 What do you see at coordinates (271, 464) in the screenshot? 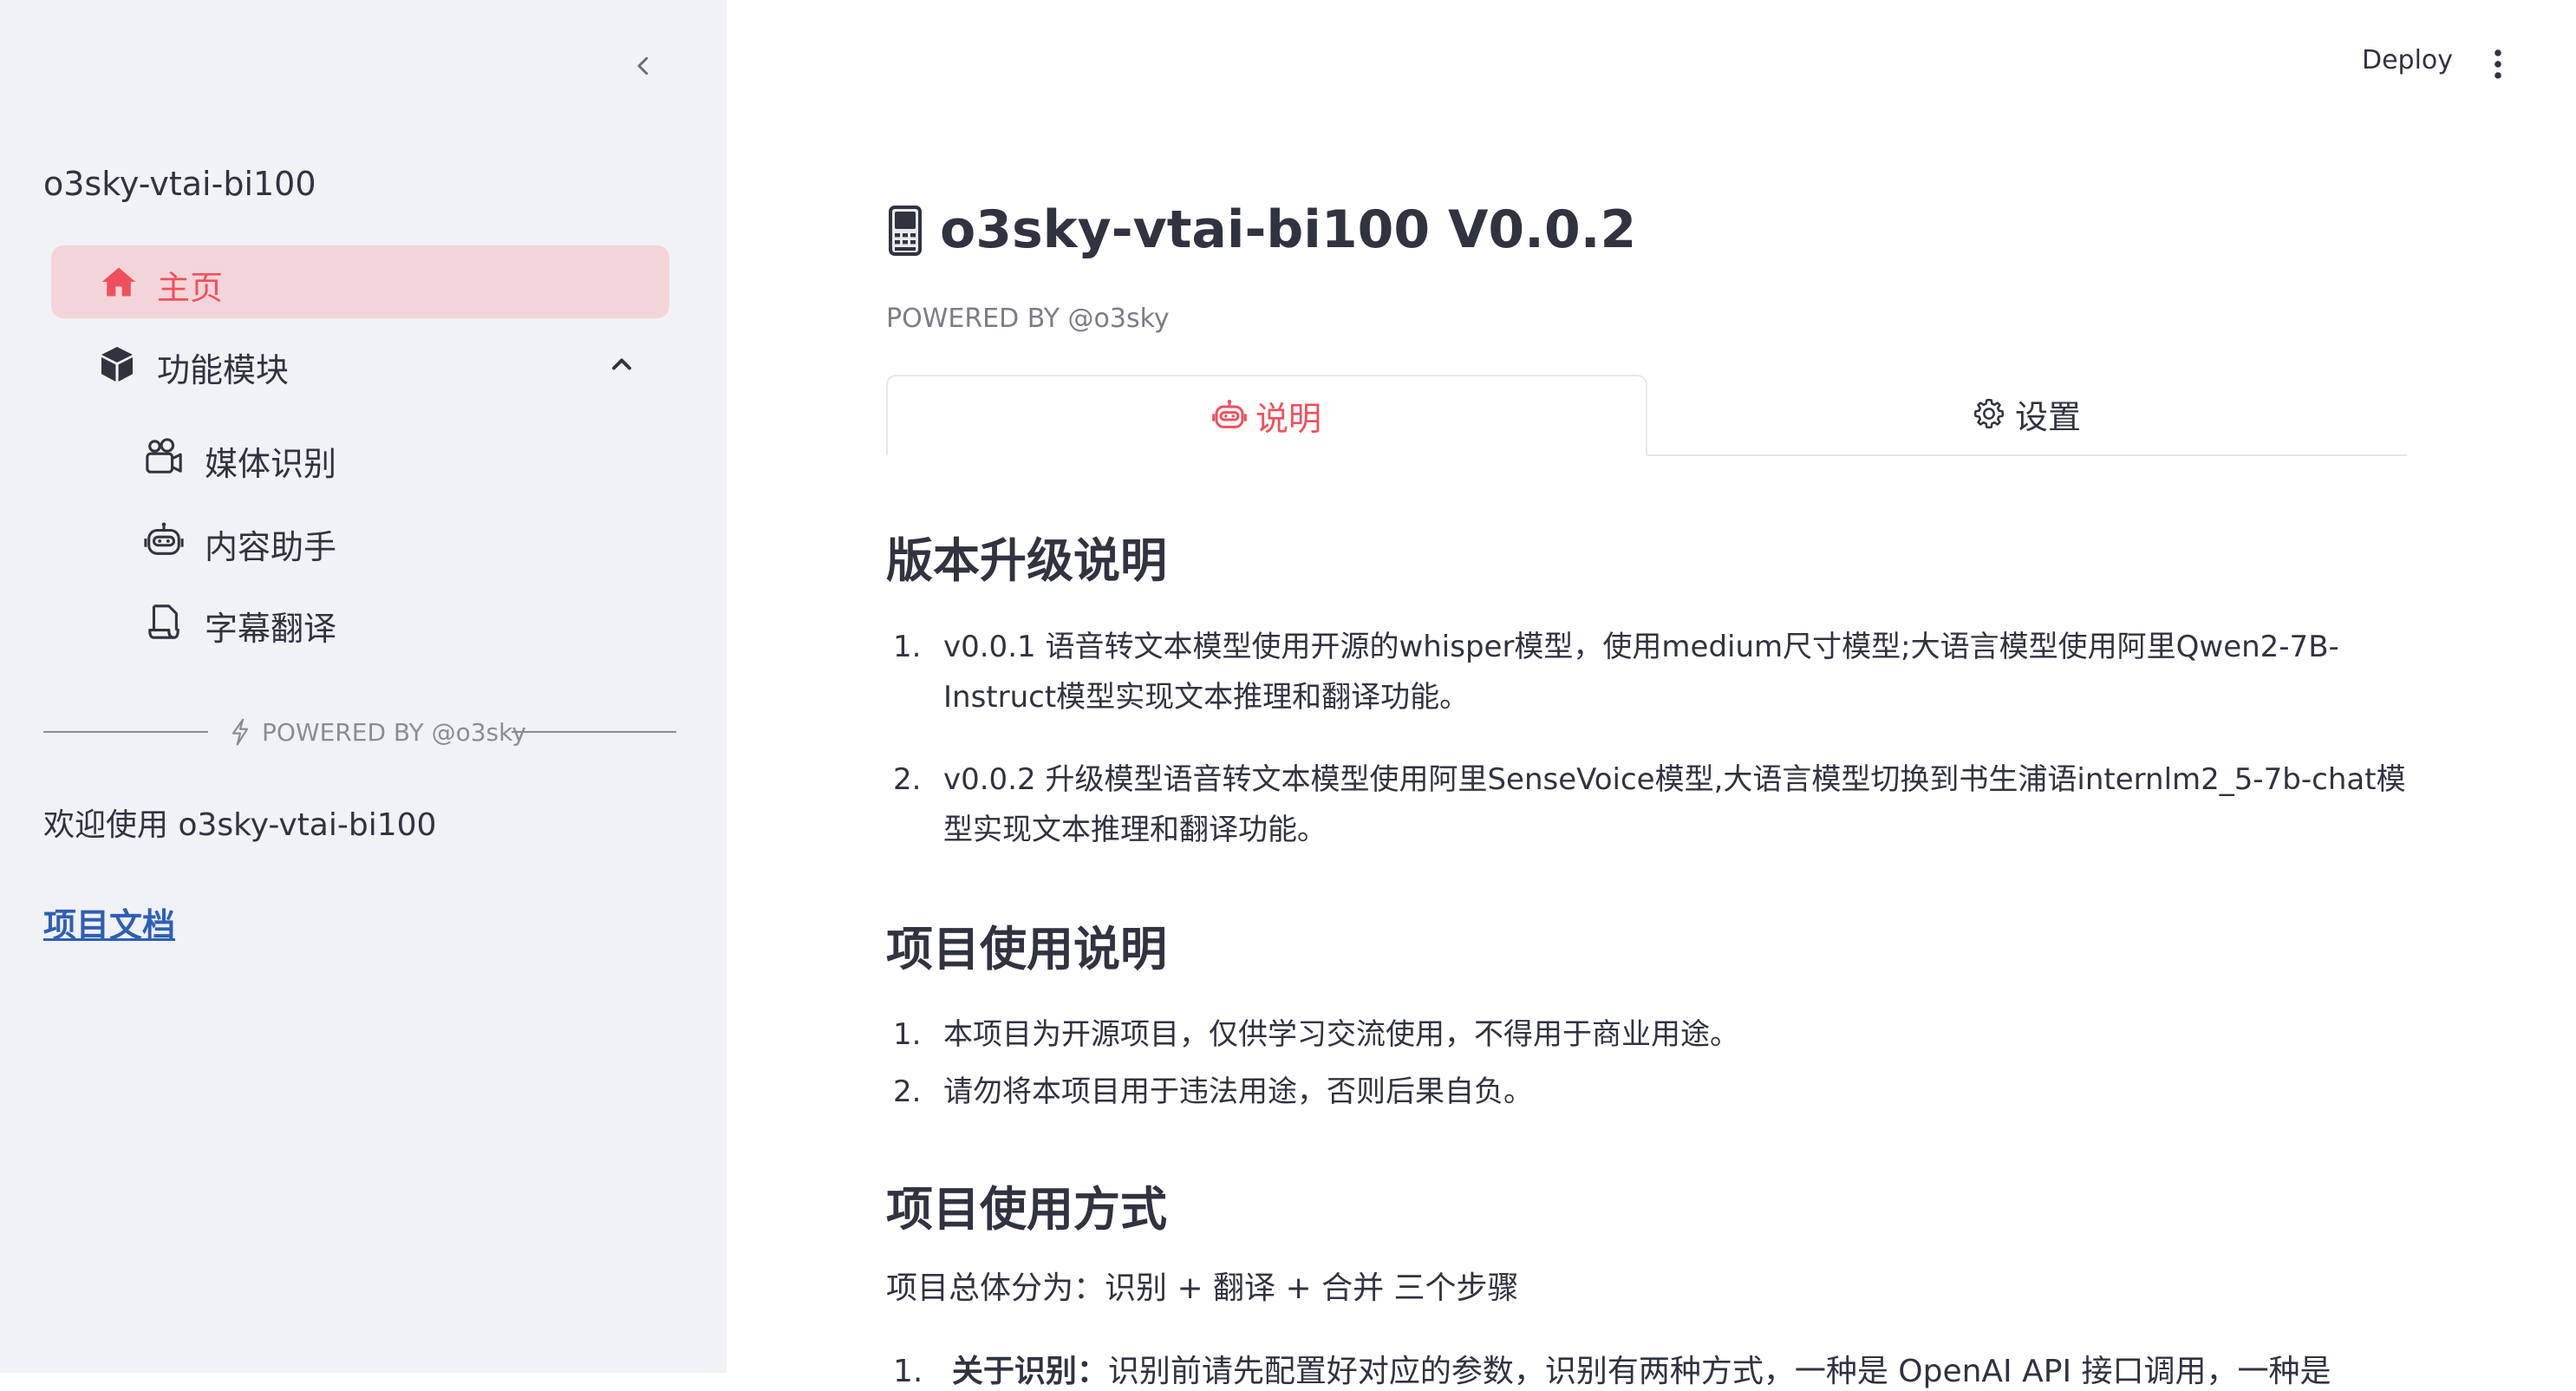
I see `nav-item-media-recognition-label: 媒体识别` at bounding box center [271, 464].